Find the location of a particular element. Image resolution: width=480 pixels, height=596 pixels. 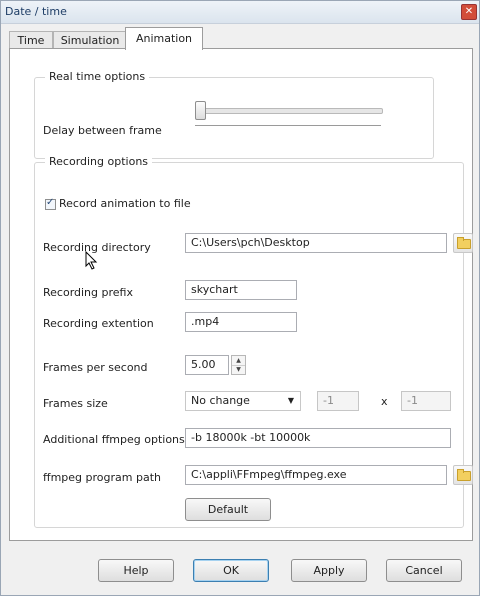

default-button: Default is located at coordinates (228, 509).